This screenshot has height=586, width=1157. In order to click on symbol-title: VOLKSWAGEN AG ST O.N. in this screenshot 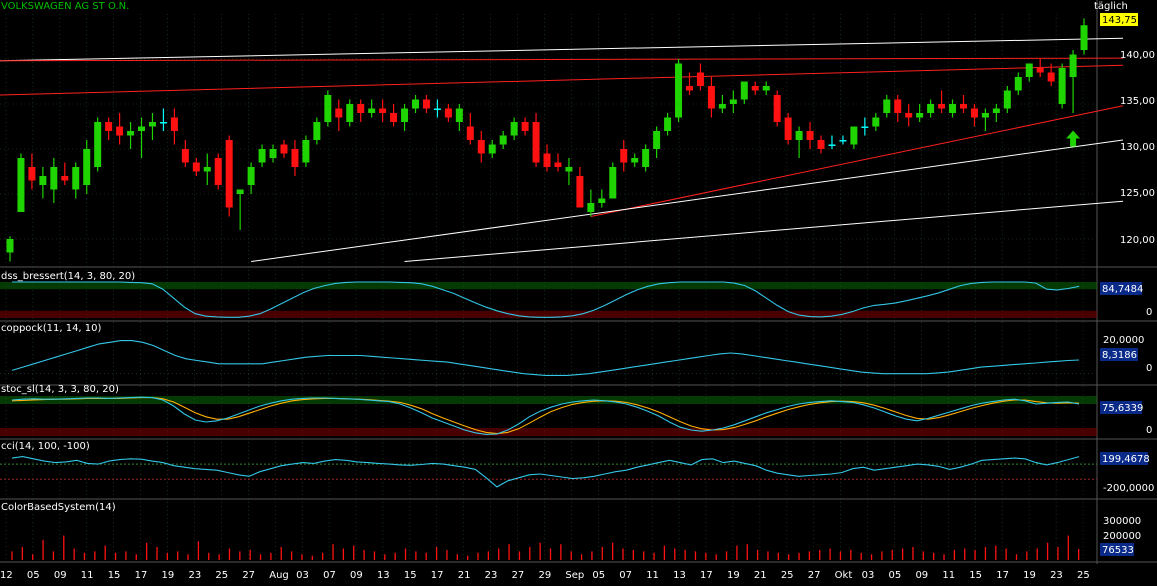, I will do `click(65, 6)`.